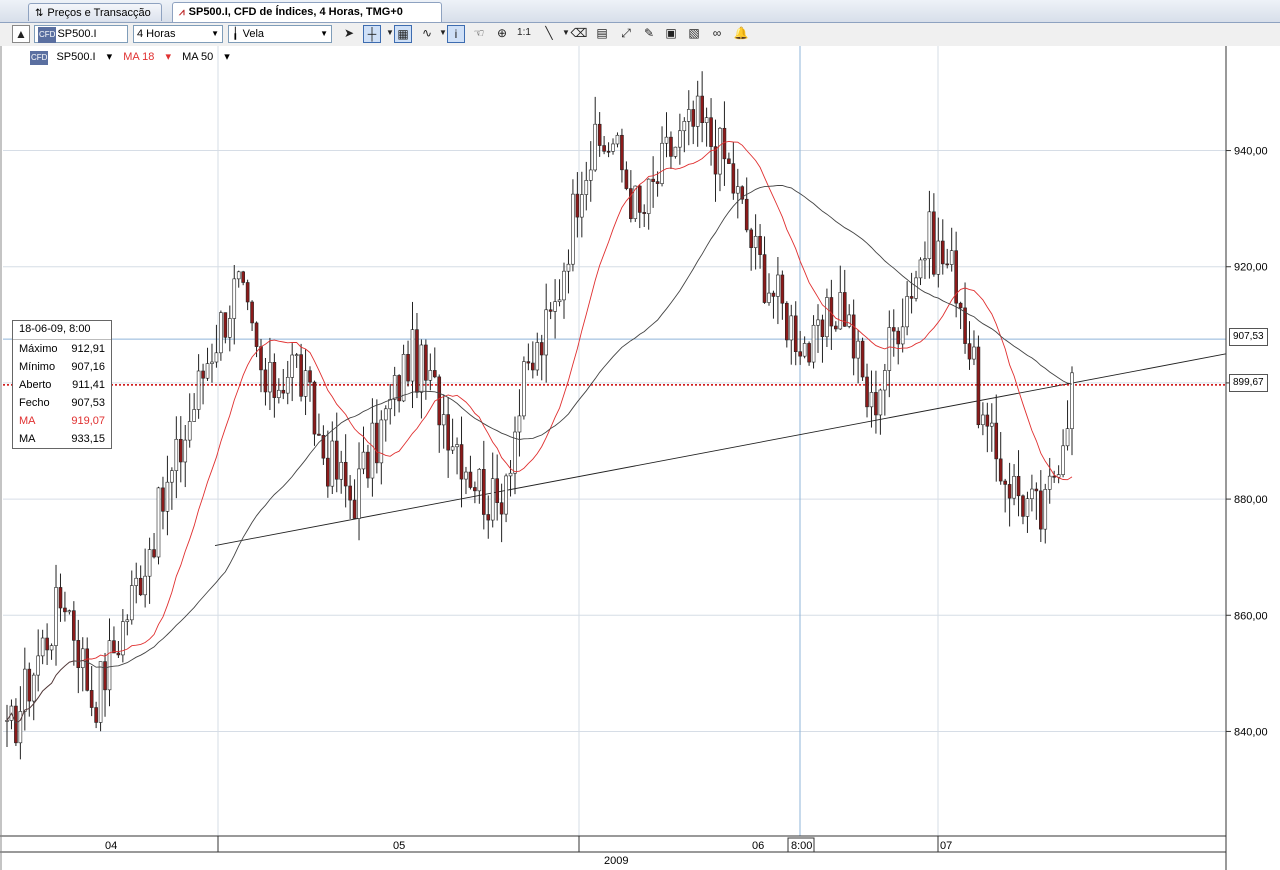 The height and width of the screenshot is (870, 1280). I want to click on legend-instrument: CFD SP500.I ▾, so click(71, 58).